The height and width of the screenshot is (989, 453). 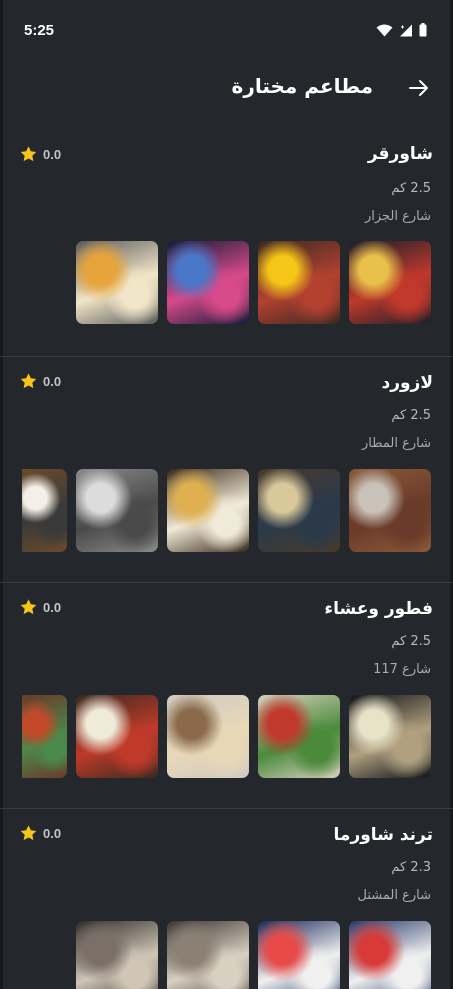 What do you see at coordinates (411, 867) in the screenshot?
I see `distance: 2.3 كم` at bounding box center [411, 867].